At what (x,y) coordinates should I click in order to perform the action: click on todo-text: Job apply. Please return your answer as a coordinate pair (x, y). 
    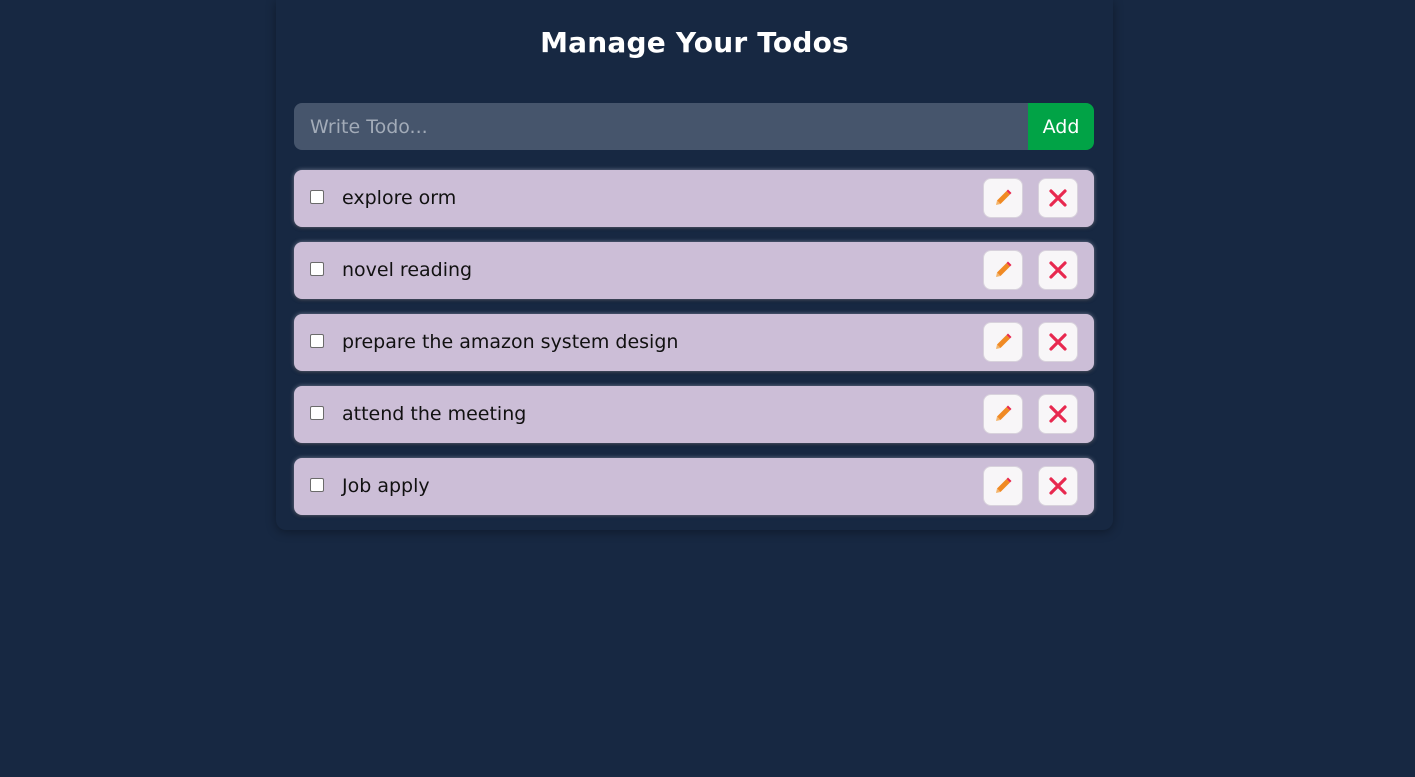
    Looking at the image, I should click on (386, 486).